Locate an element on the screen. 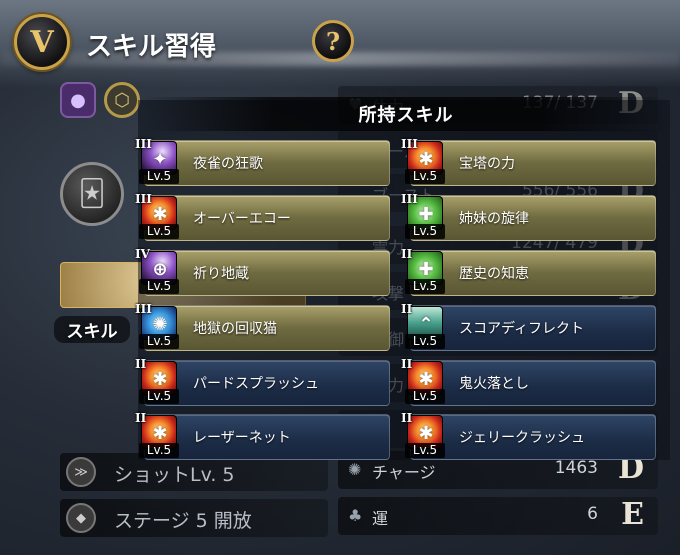  cards-nav-button: 🃏 is located at coordinates (92, 194).